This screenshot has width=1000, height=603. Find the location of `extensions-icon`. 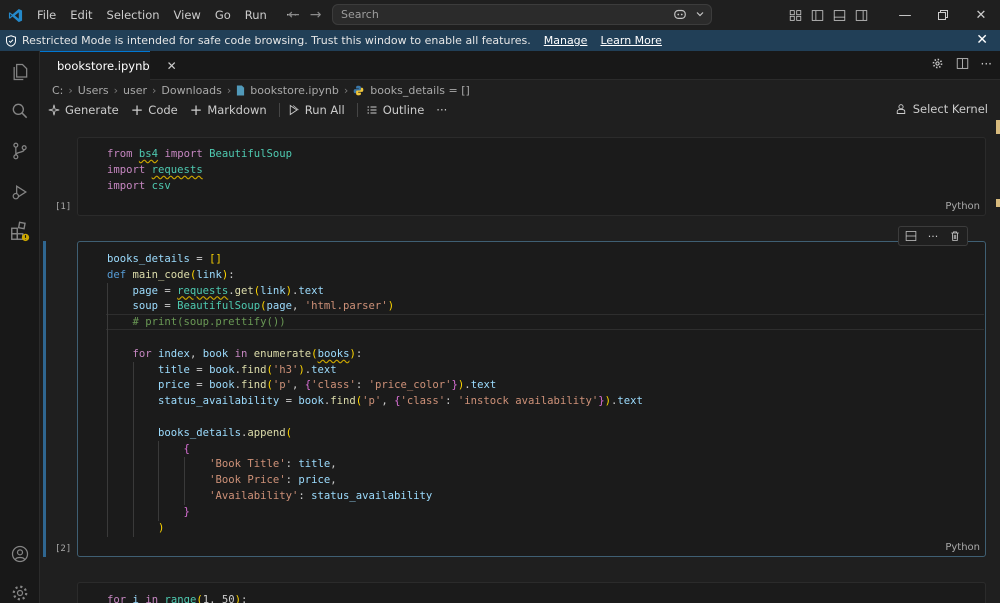

extensions-icon is located at coordinates (20, 231).